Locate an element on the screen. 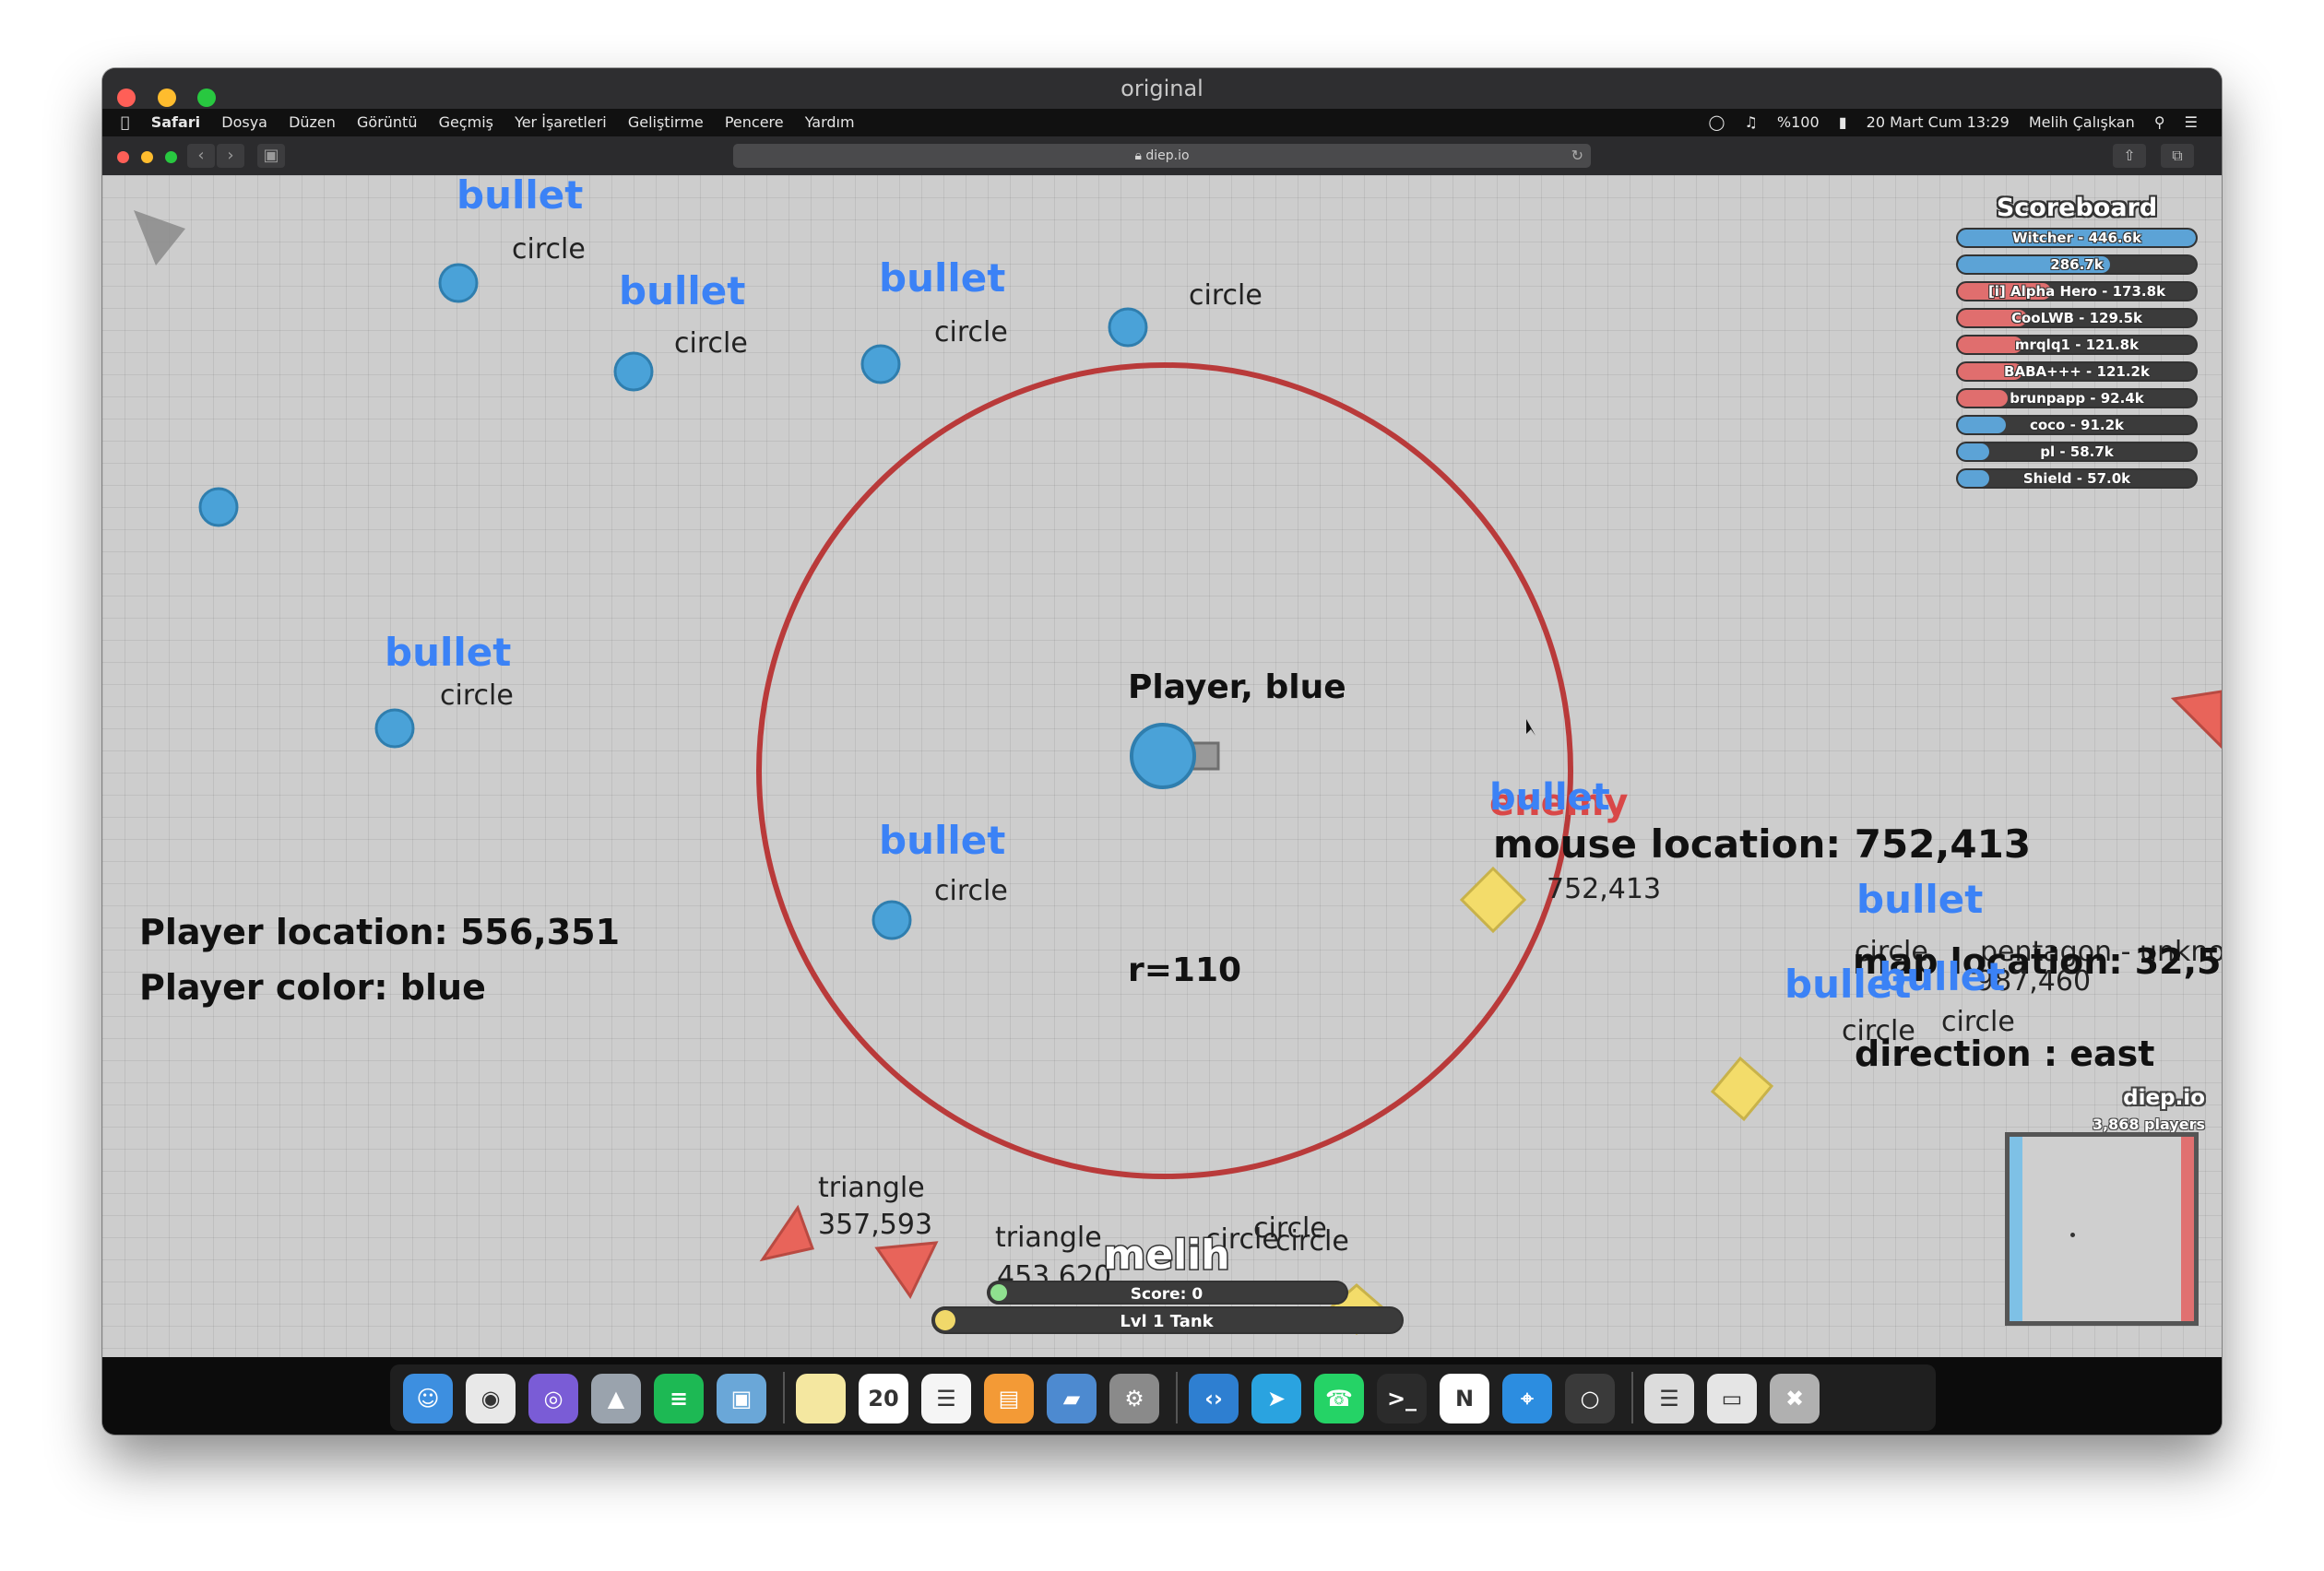  menu-gecmis: Geçmiş is located at coordinates (466, 122).